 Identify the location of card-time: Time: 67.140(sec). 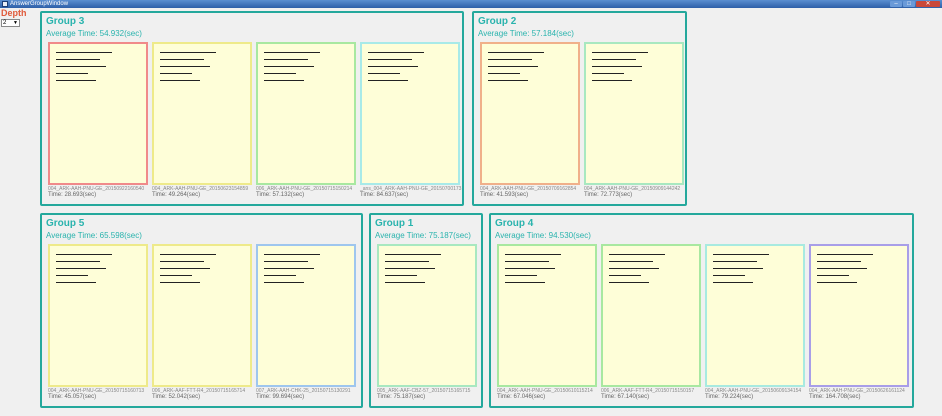
(625, 397).